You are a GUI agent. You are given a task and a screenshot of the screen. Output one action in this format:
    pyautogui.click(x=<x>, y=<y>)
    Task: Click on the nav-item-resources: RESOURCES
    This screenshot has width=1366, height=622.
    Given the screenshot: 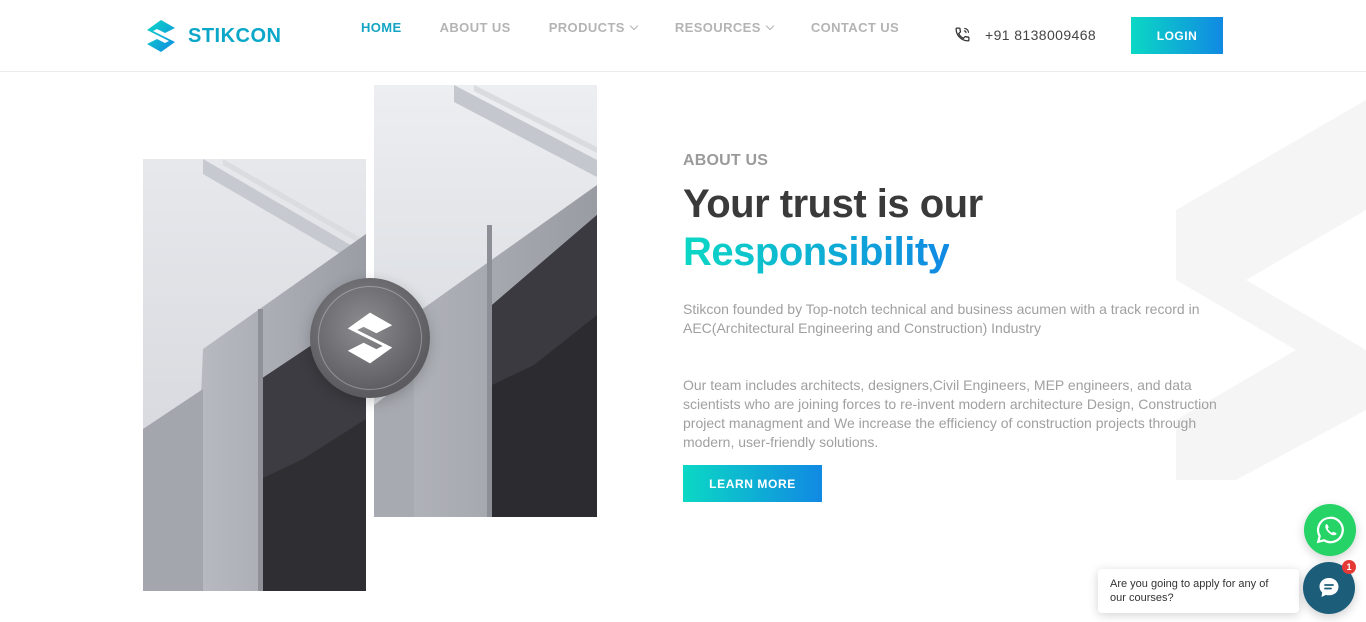 What is the action you would take?
    pyautogui.click(x=724, y=27)
    